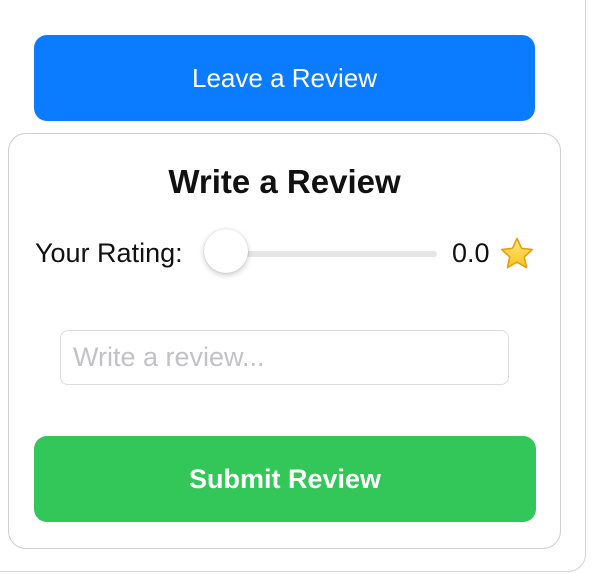 The width and height of the screenshot is (592, 574). Describe the element at coordinates (226, 251) in the screenshot. I see `rating-slider-thumb` at that location.